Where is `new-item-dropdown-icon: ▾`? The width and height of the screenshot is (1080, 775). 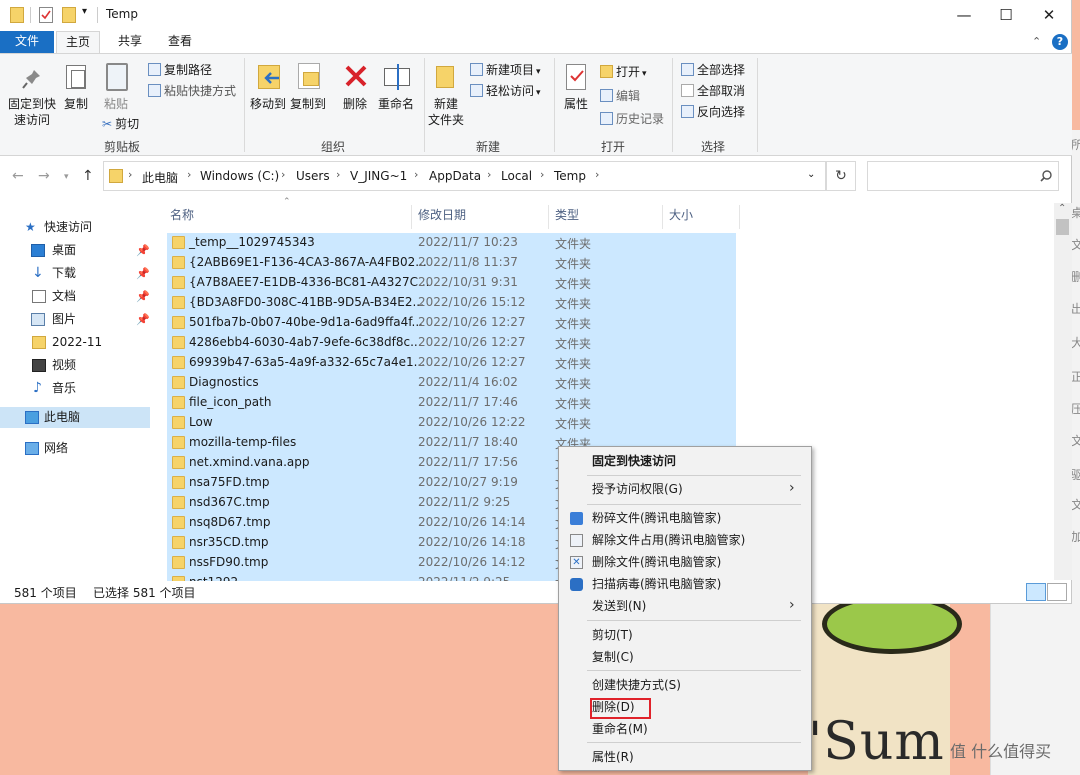
new-item-dropdown-icon: ▾ is located at coordinates (538, 72).